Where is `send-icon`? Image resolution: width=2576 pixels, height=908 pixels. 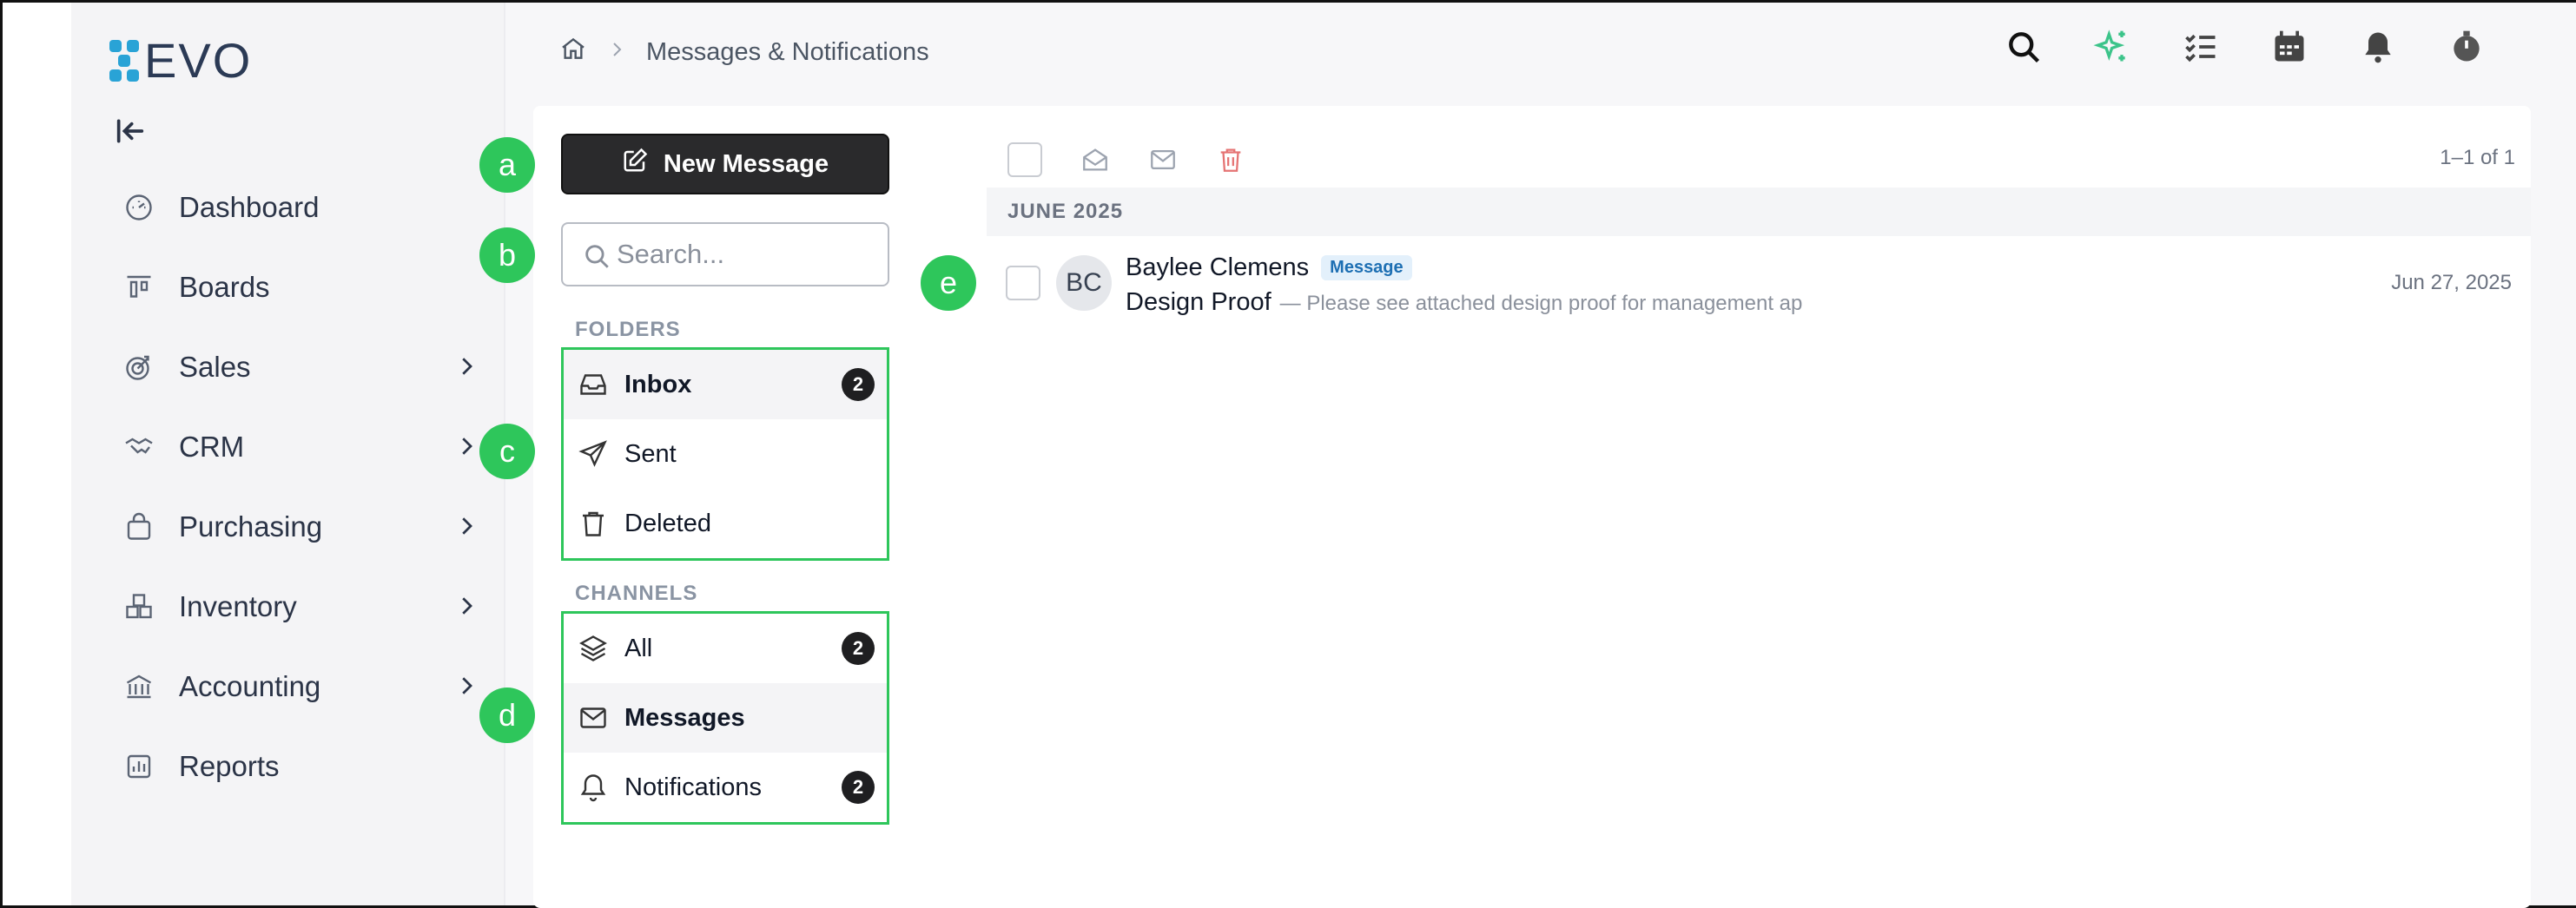 send-icon is located at coordinates (593, 454).